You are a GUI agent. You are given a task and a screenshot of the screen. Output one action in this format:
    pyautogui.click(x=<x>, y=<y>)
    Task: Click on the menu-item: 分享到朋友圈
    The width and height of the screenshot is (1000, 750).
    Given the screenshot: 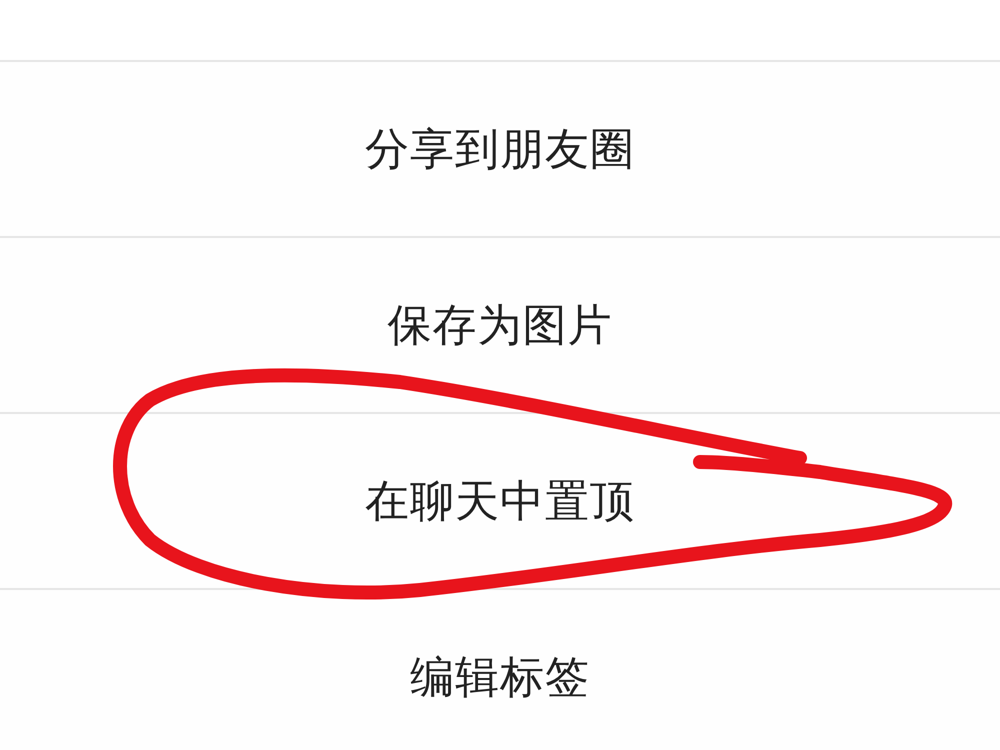 What is the action you would take?
    pyautogui.click(x=500, y=149)
    